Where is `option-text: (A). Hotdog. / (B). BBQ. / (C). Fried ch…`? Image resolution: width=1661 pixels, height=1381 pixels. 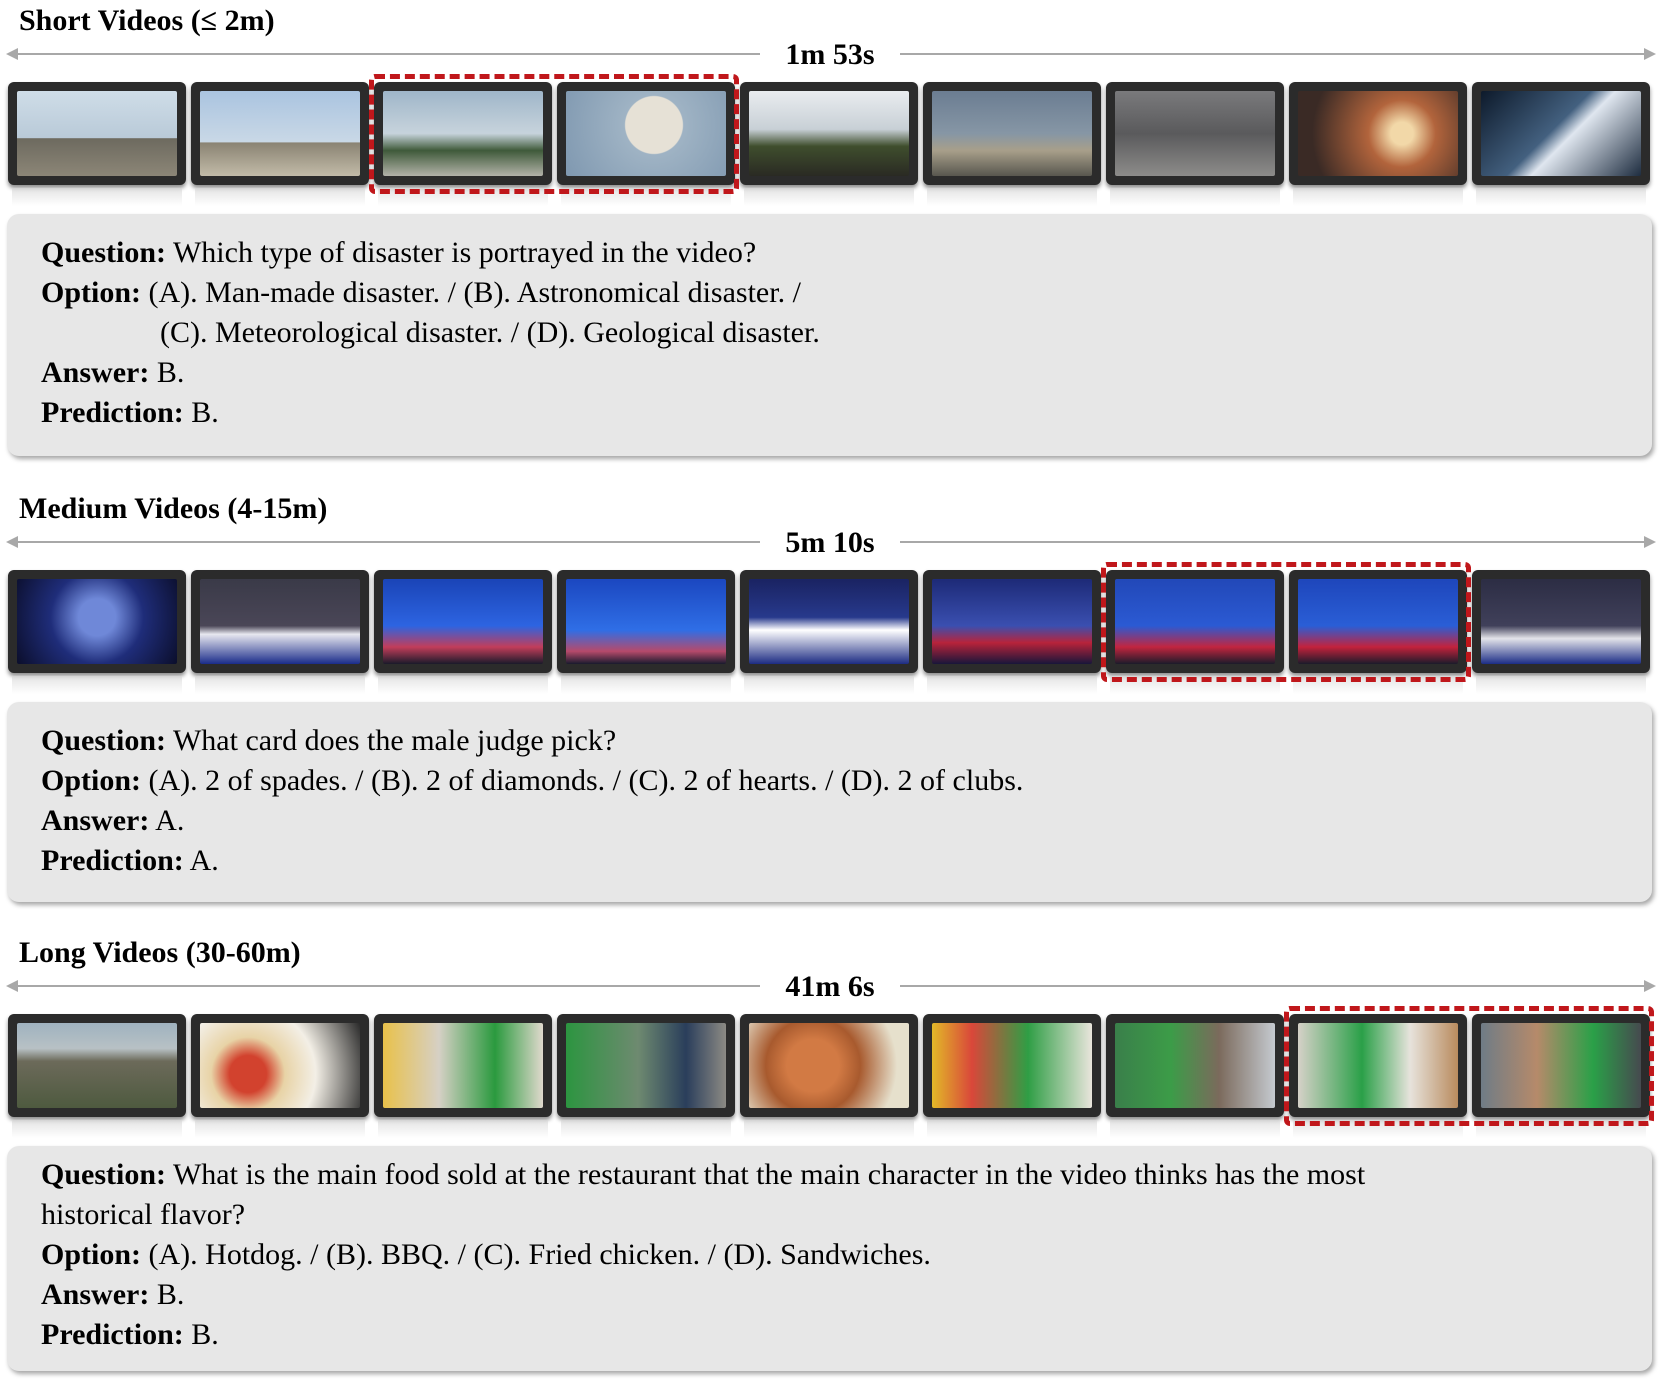 option-text: (A). Hotdog. / (B). BBQ. / (C). Fried ch… is located at coordinates (539, 1254).